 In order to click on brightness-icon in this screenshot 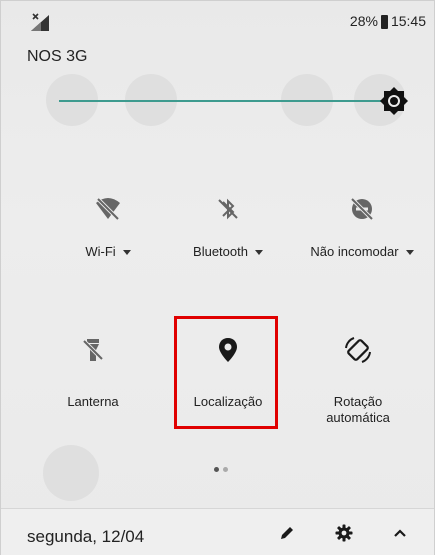, I will do `click(394, 101)`.